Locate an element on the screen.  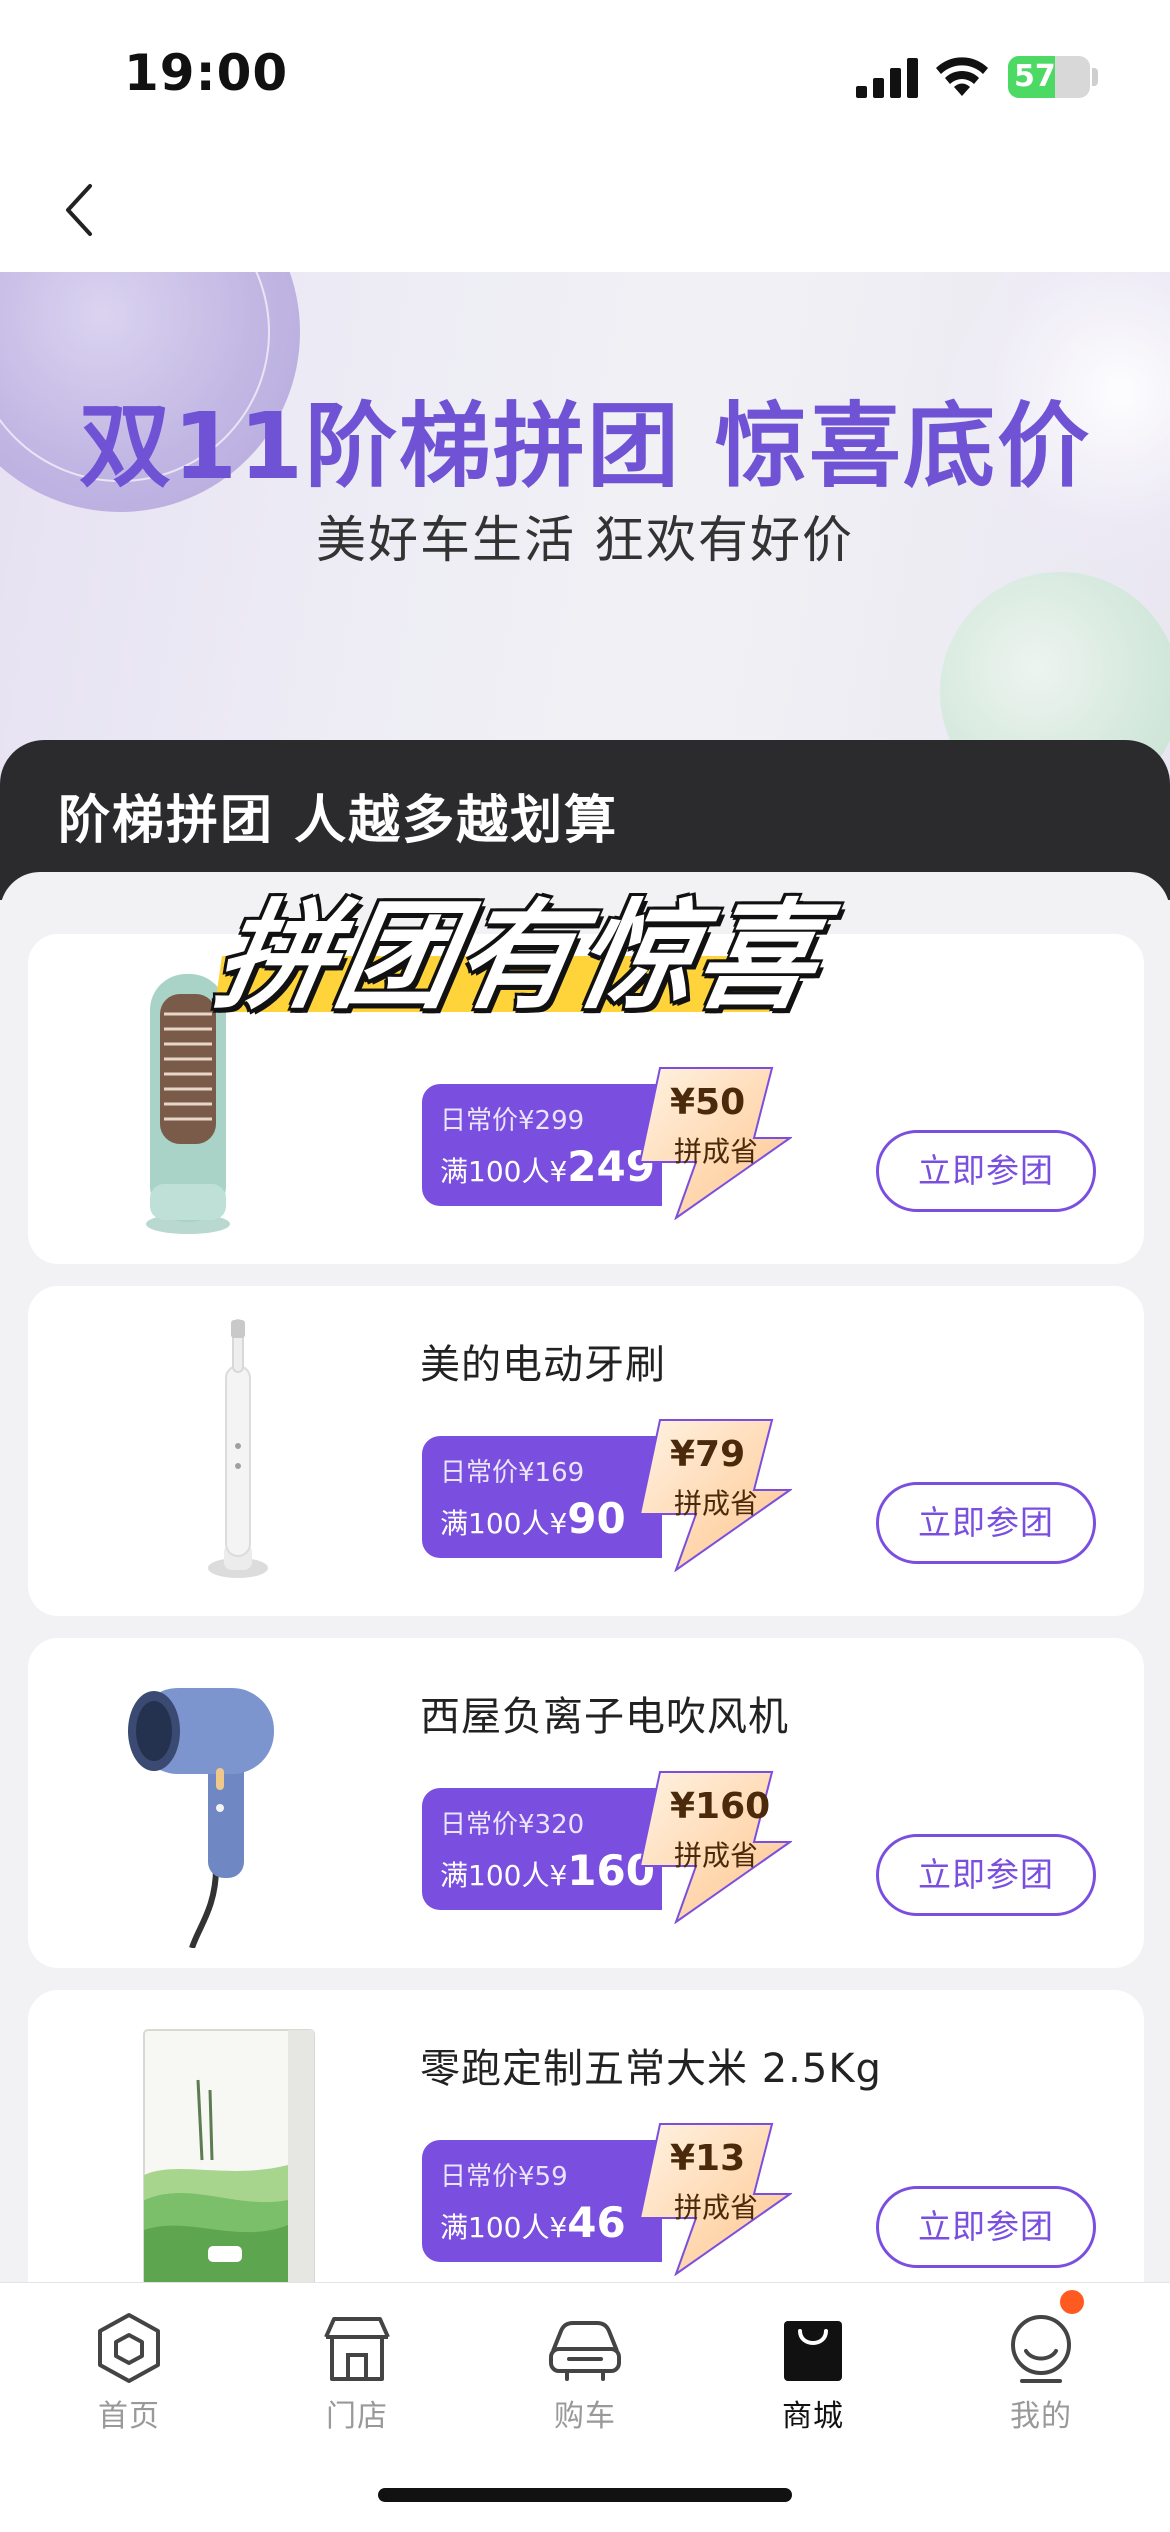
battery-level: 57 is located at coordinates (1035, 76).